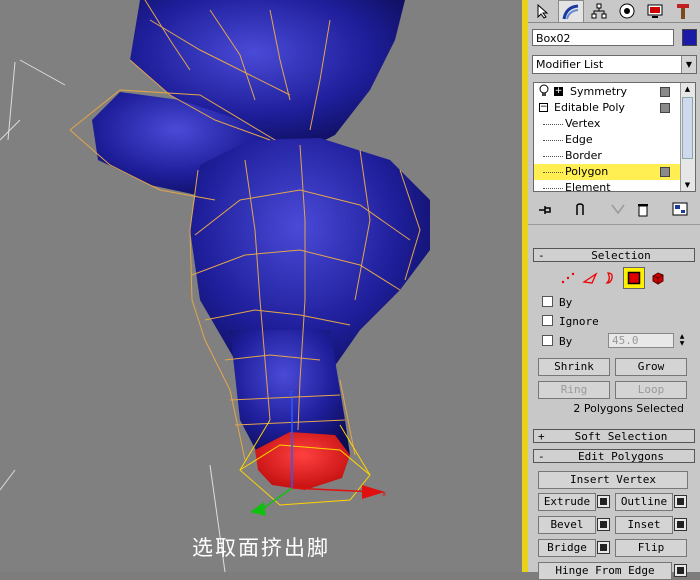  I want to click on ignore-backfacing-checkbox, so click(547, 320).